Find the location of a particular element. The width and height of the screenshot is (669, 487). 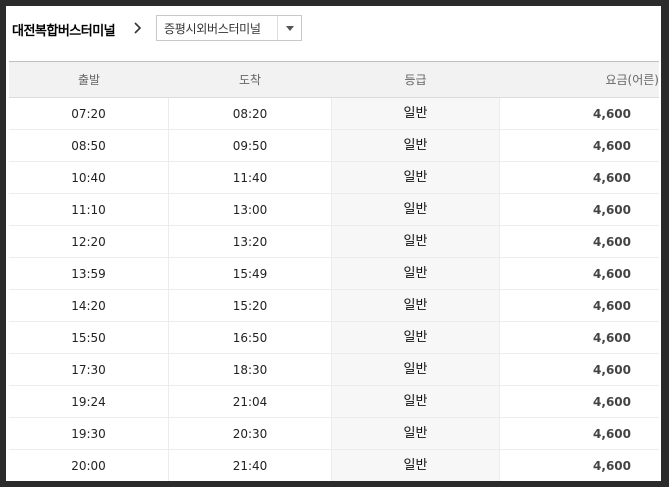

header-arrive: 도착 is located at coordinates (250, 80).